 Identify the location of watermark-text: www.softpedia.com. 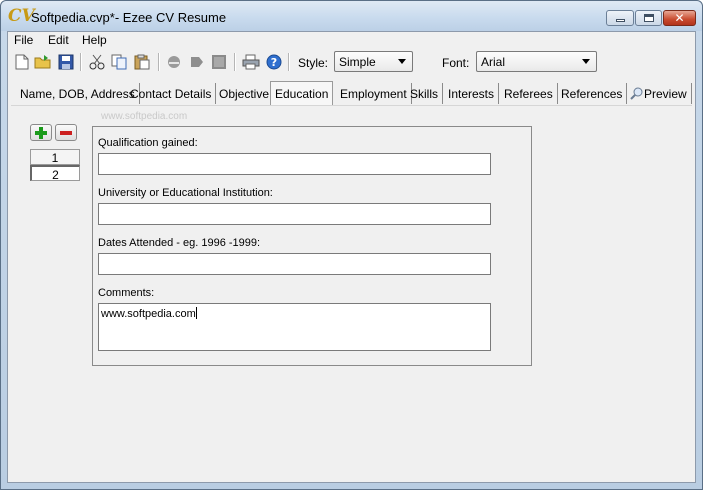
(144, 116).